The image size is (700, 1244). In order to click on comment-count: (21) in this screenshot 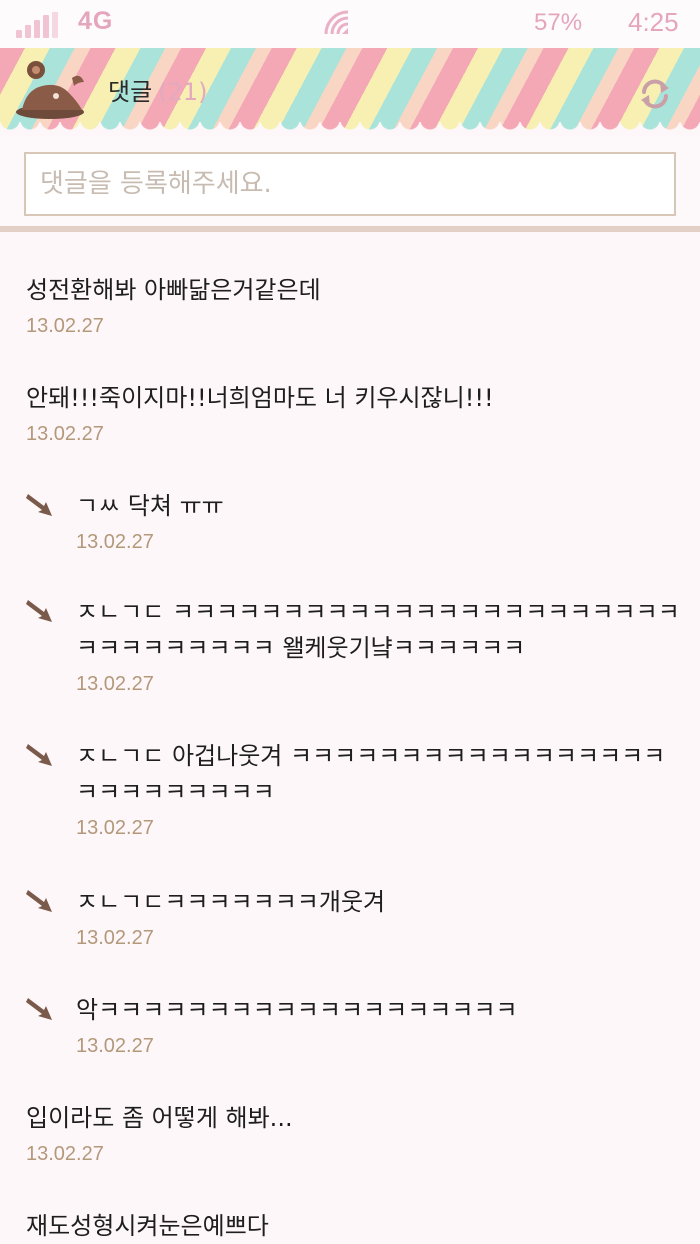, I will do `click(183, 92)`.